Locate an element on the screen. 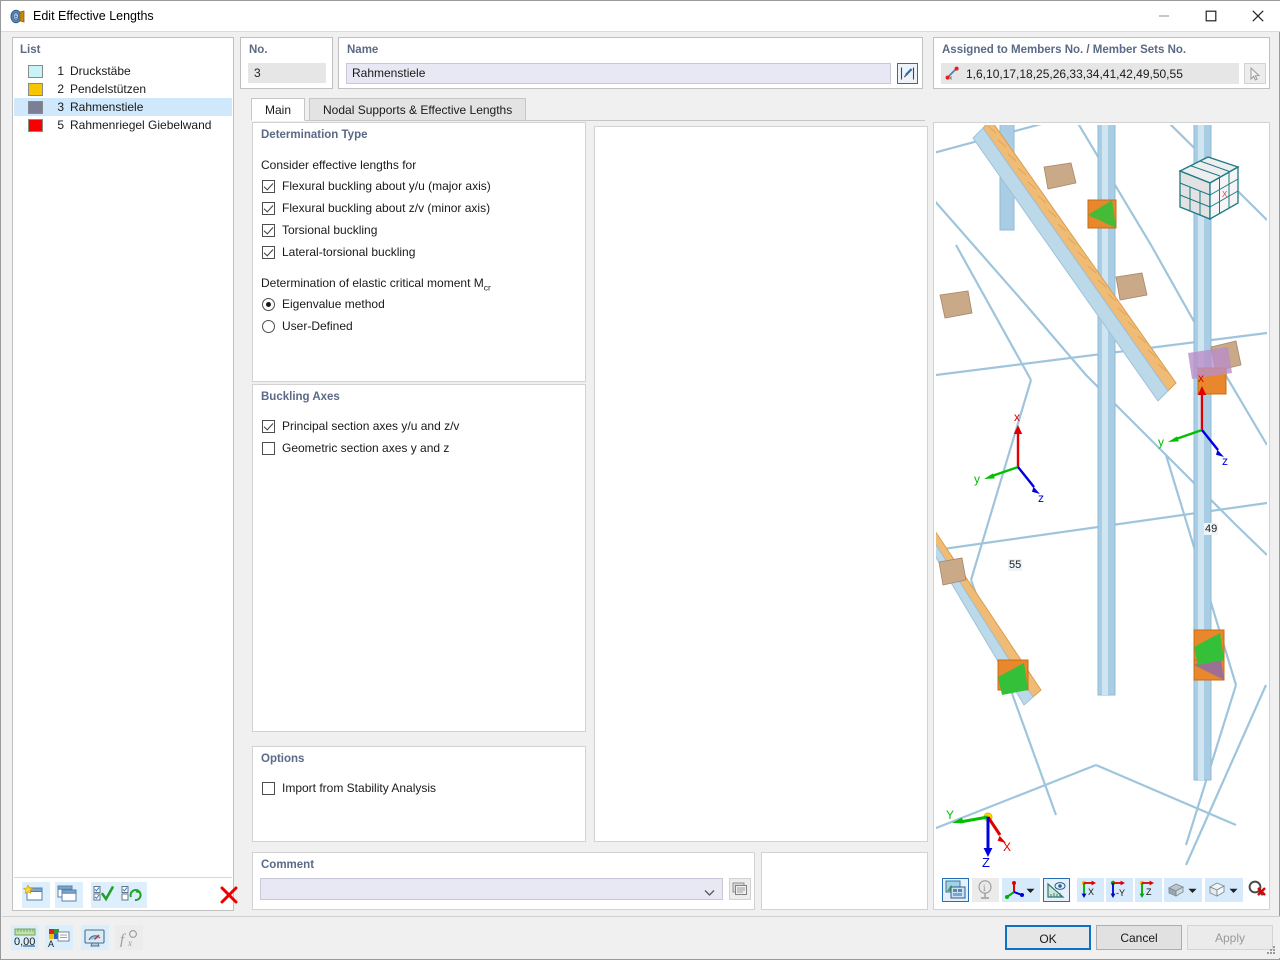 This screenshot has height=960, width=1280. view-y-button: -Y is located at coordinates (1119, 890).